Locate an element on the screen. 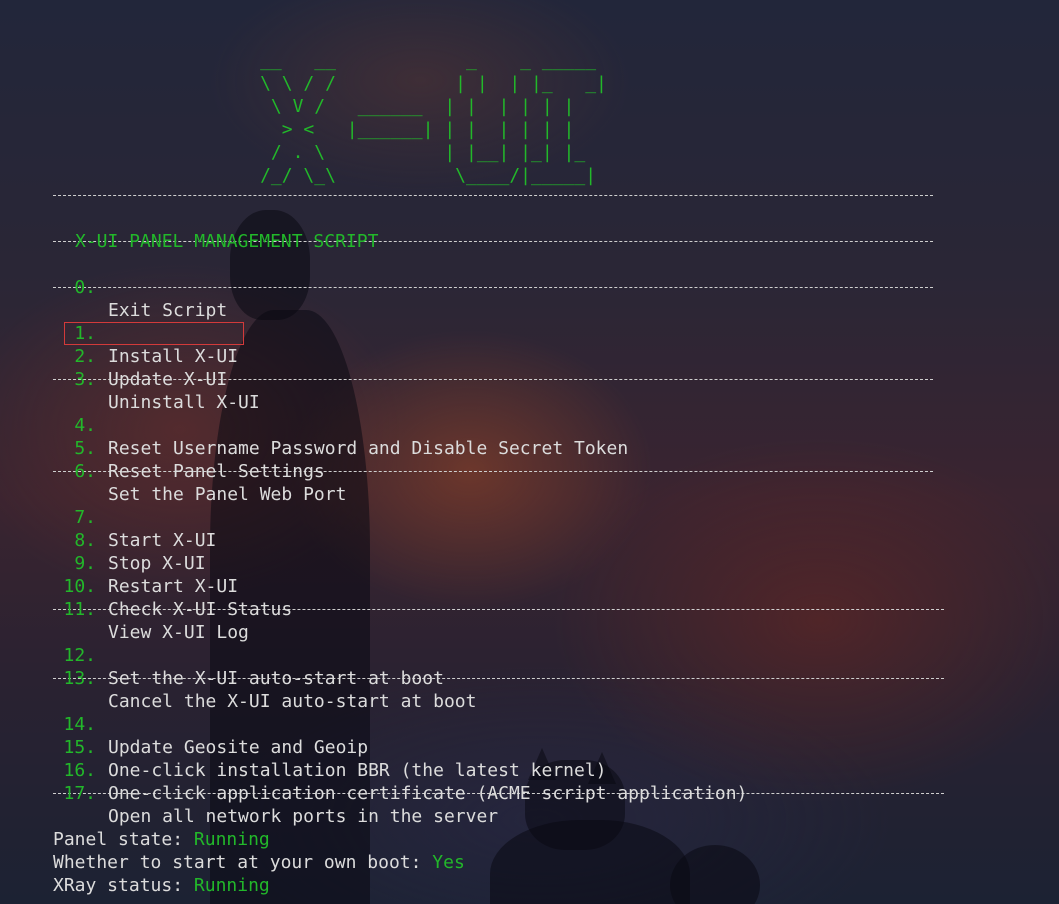  panel-state-value: Running is located at coordinates (231, 839).